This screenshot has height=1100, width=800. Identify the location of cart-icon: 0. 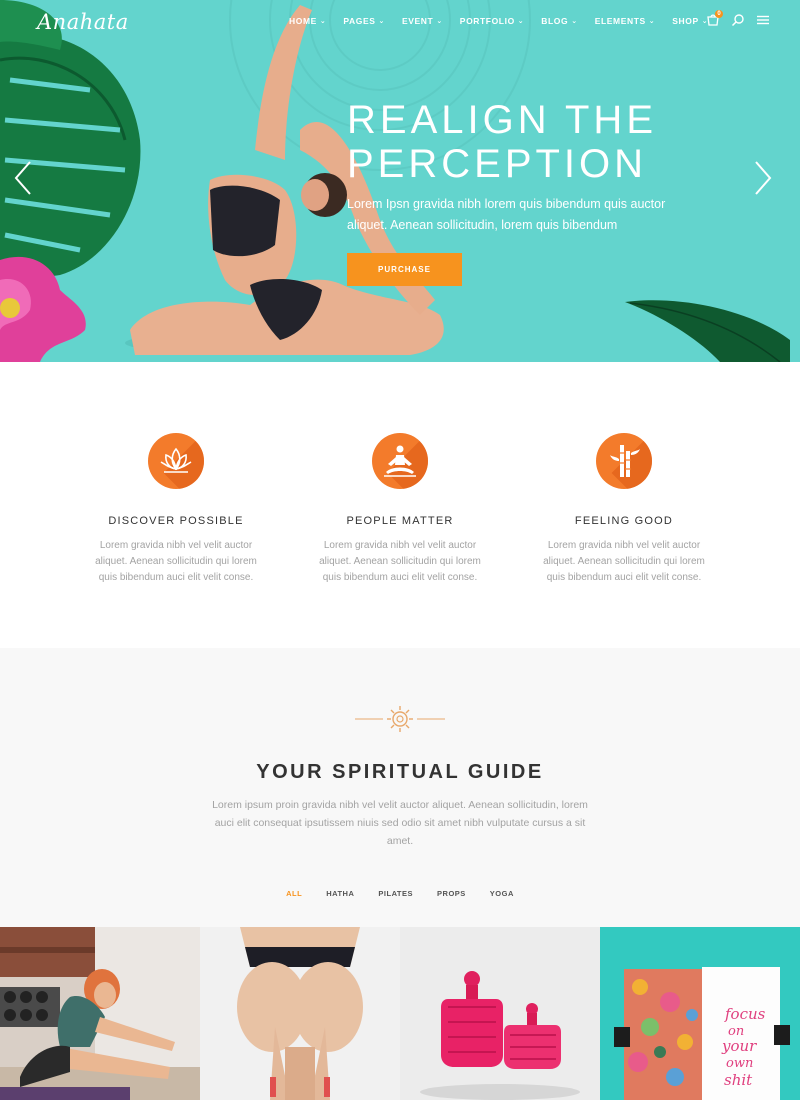
(714, 18).